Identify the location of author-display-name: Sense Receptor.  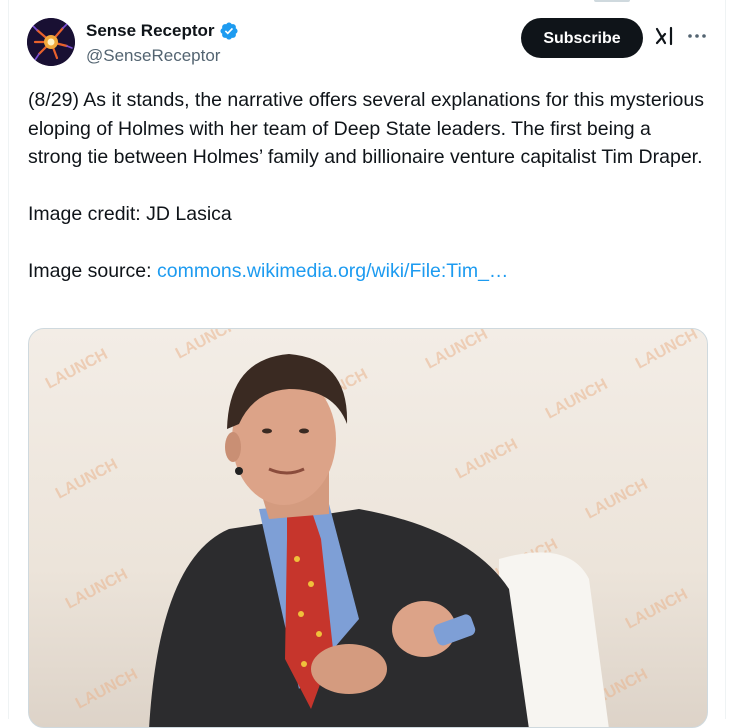
(150, 31).